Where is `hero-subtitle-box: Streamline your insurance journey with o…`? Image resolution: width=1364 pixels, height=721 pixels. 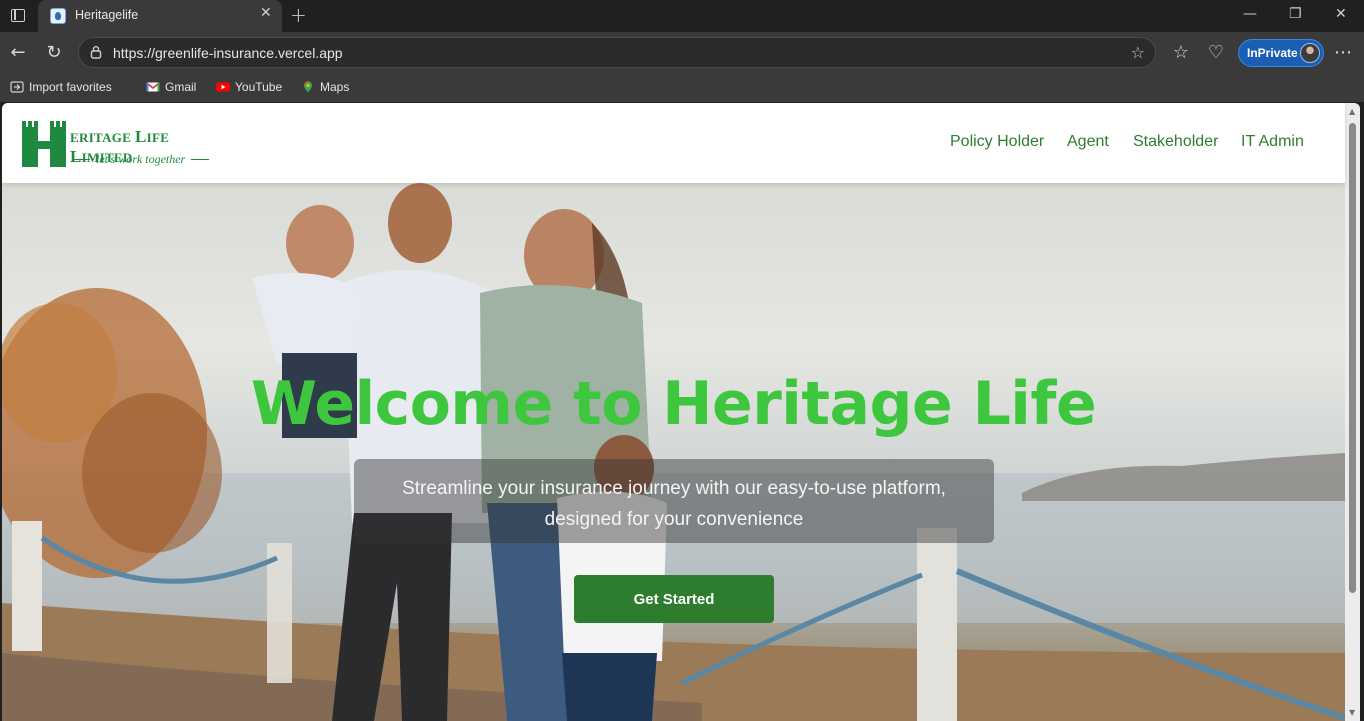
hero-subtitle-box: Streamline your insurance journey with o… is located at coordinates (674, 501).